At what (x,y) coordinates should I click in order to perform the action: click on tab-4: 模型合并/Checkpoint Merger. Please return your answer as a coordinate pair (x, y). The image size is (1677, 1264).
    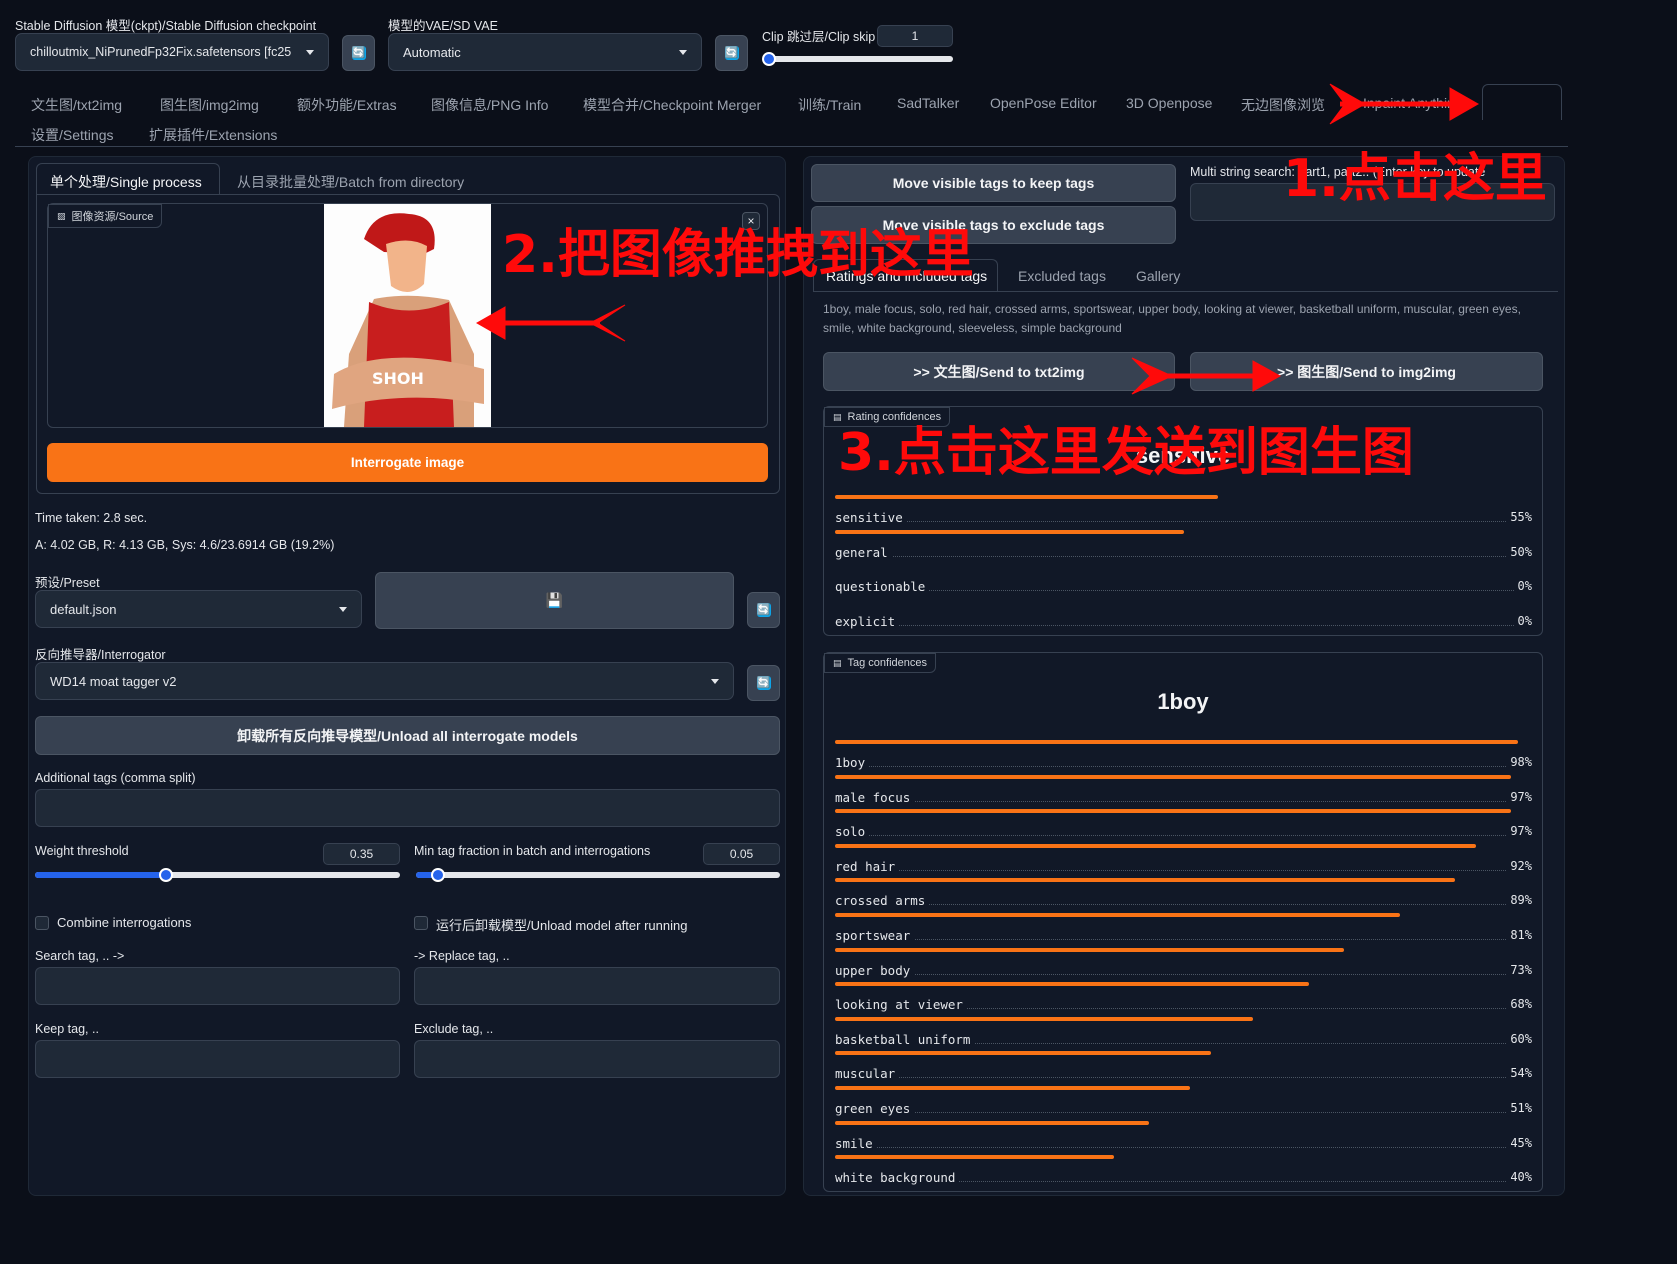
    Looking at the image, I should click on (672, 105).